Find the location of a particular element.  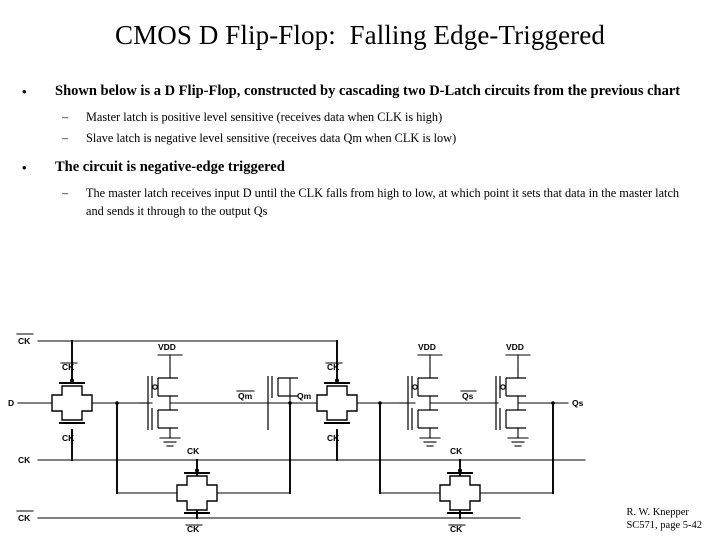

input-node-d: D is located at coordinates (30, 403).